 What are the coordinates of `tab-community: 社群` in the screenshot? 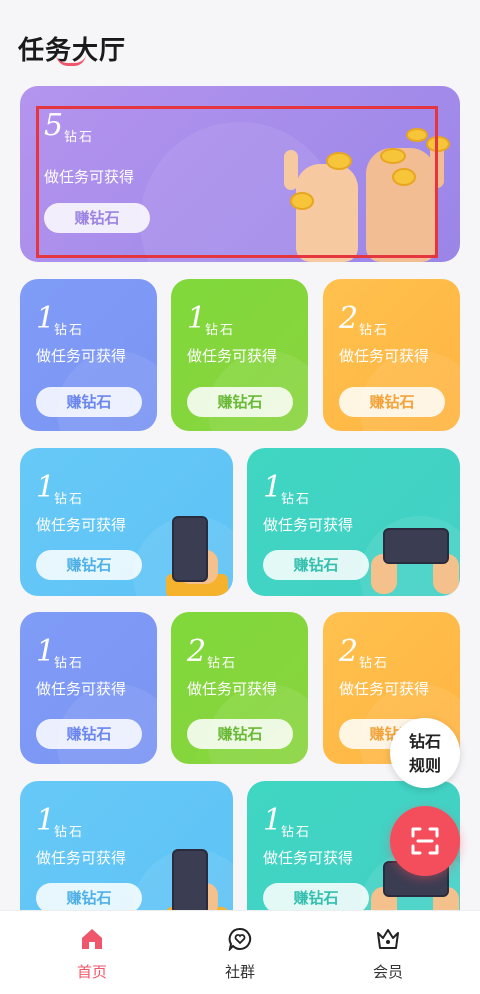 It's located at (240, 952).